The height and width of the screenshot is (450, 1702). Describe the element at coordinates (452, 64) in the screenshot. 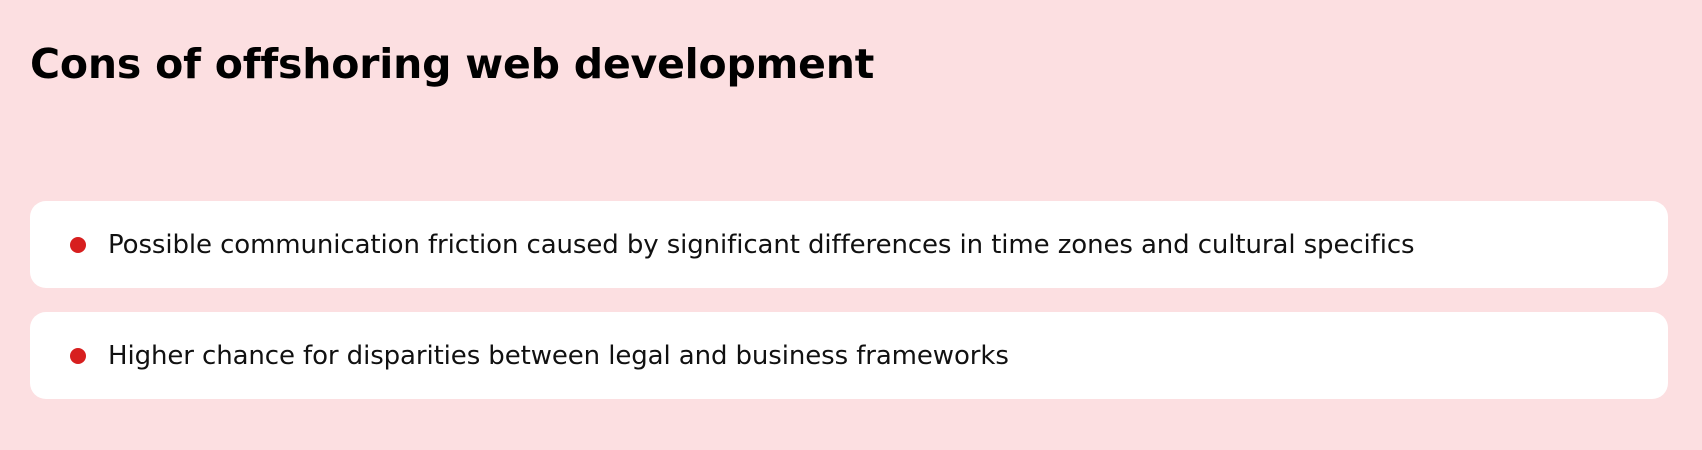

I see `page-title: Cons of offshoring web development` at that location.